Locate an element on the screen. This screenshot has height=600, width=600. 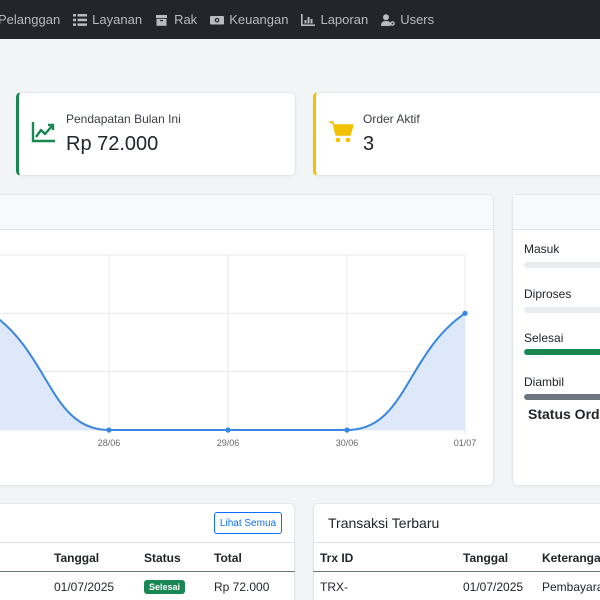
status-card-header: Status Orde is located at coordinates (556, 308).